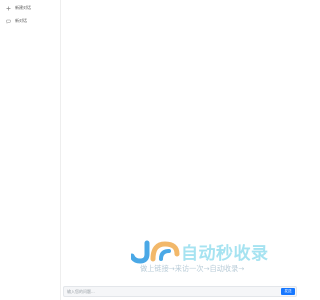  What do you see at coordinates (21, 20) in the screenshot?
I see `sidebar-item-label: 新对话` at bounding box center [21, 20].